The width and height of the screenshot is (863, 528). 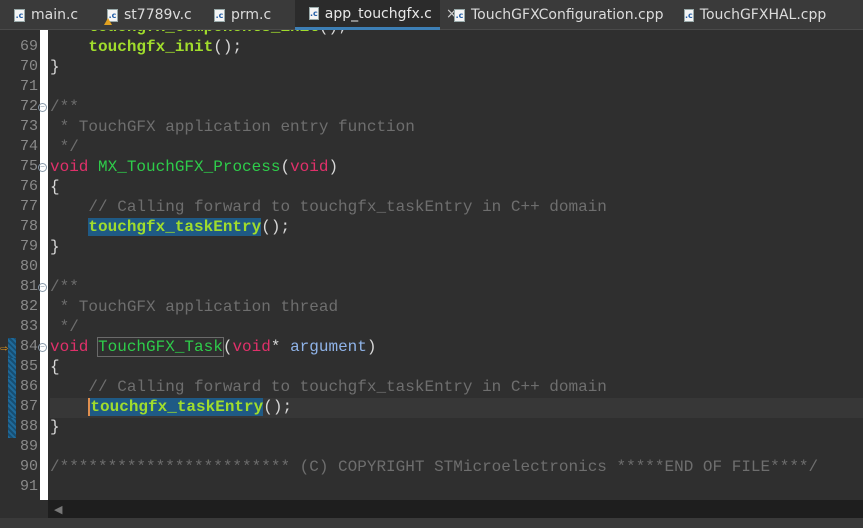 I want to click on tab-main-c: .c main.c, so click(x=45, y=15).